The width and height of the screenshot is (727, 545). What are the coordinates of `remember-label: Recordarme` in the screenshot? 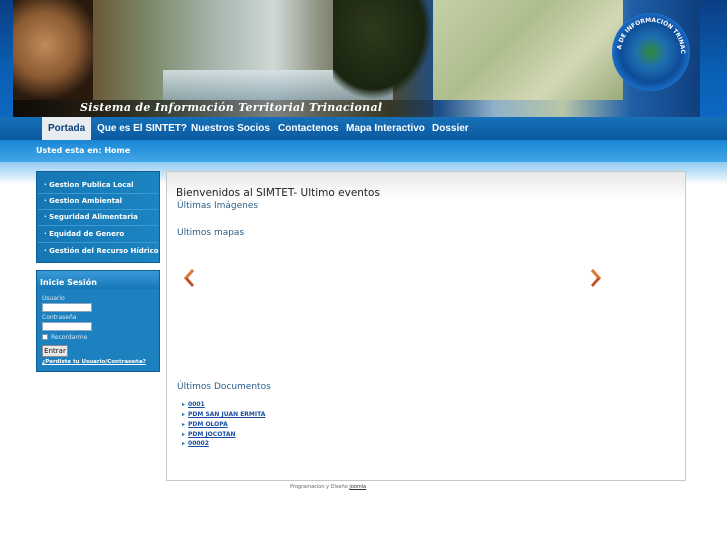 It's located at (69, 337).